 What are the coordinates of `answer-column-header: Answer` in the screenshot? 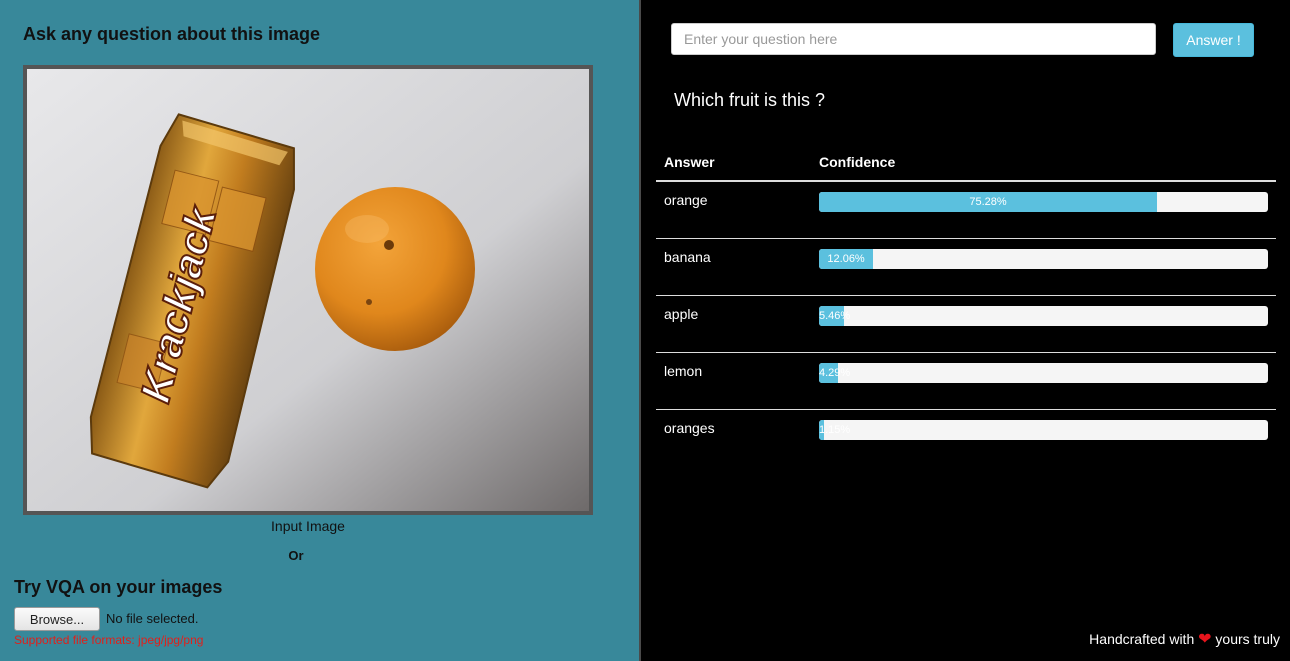 It's located at (733, 163).